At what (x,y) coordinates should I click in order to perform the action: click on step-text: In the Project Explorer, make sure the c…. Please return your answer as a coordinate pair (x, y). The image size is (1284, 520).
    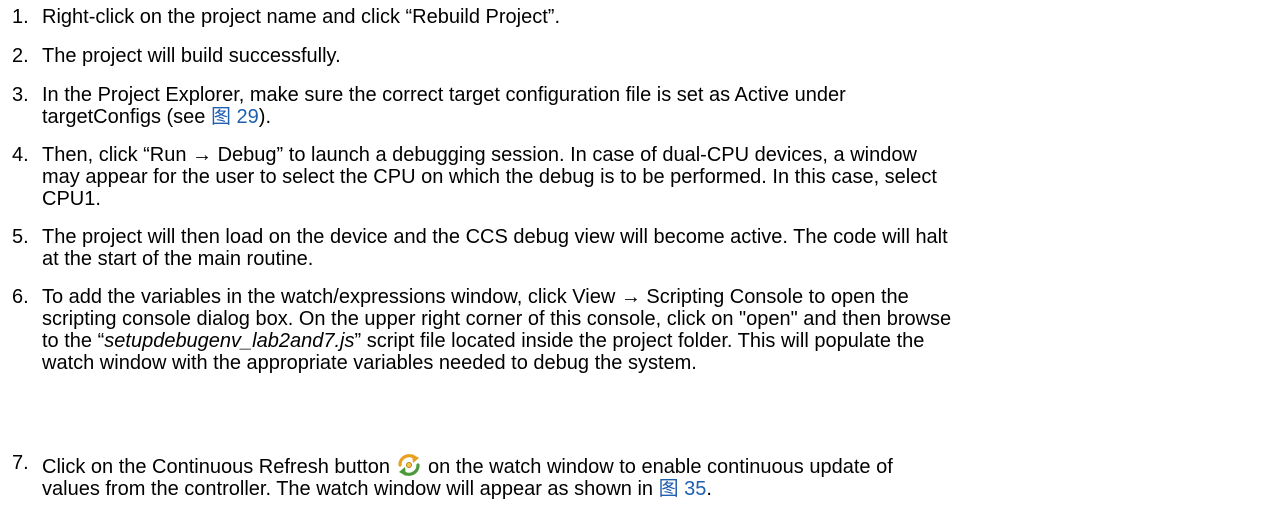
    Looking at the image, I should click on (657, 106).